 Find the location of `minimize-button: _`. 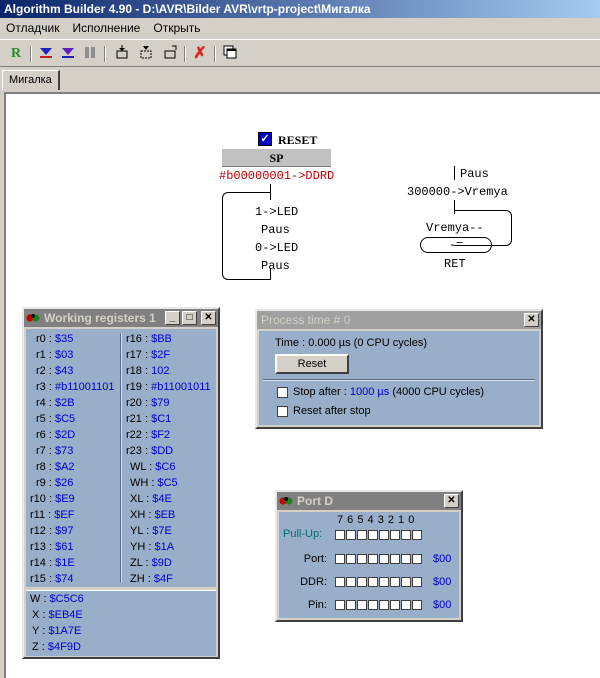

minimize-button: _ is located at coordinates (172, 318).